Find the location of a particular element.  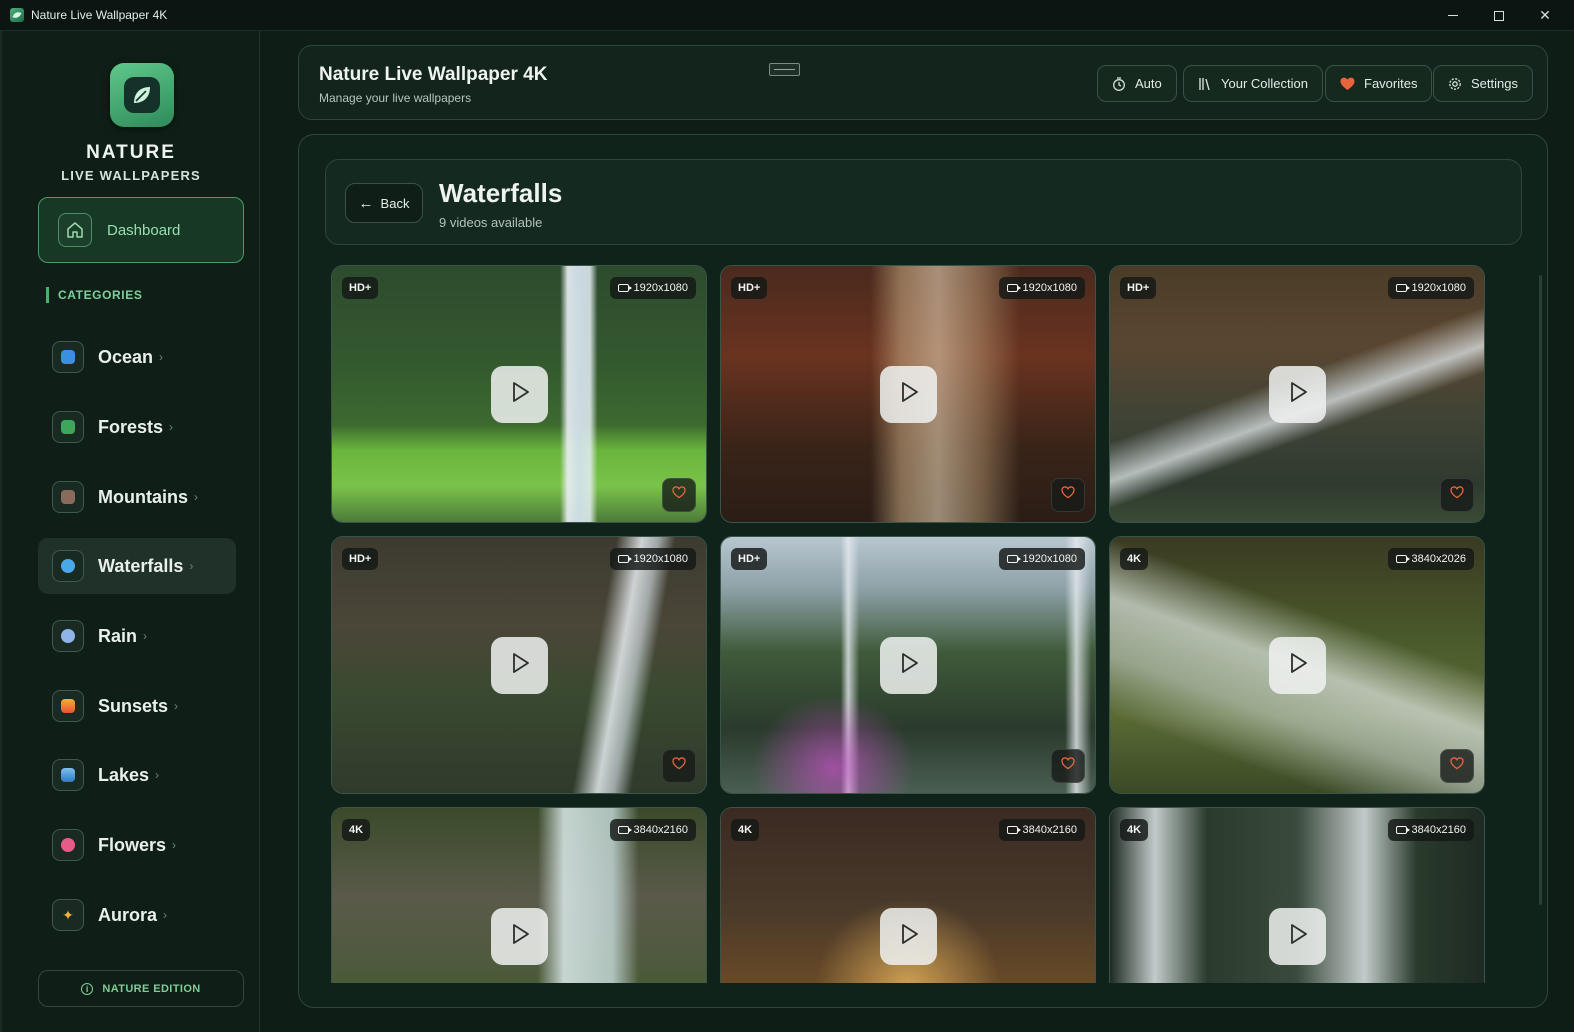

maximize-button is located at coordinates (1499, 15).